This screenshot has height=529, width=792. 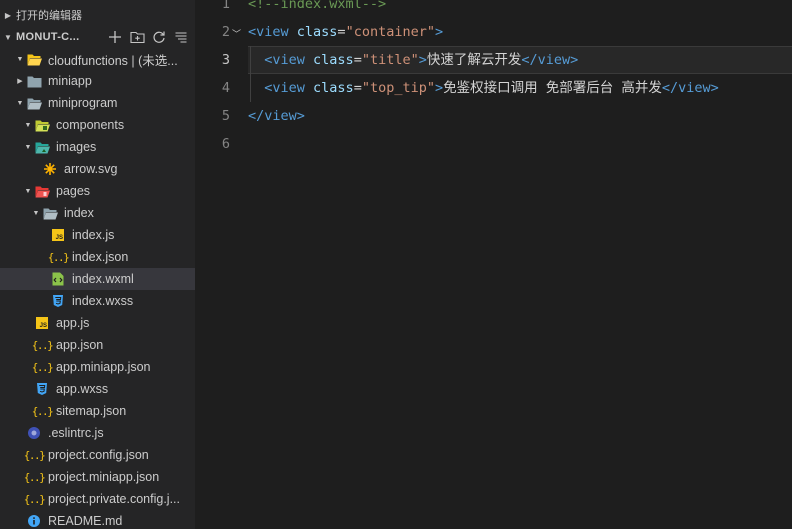 What do you see at coordinates (70, 81) in the screenshot?
I see `tree-item-label: miniapp` at bounding box center [70, 81].